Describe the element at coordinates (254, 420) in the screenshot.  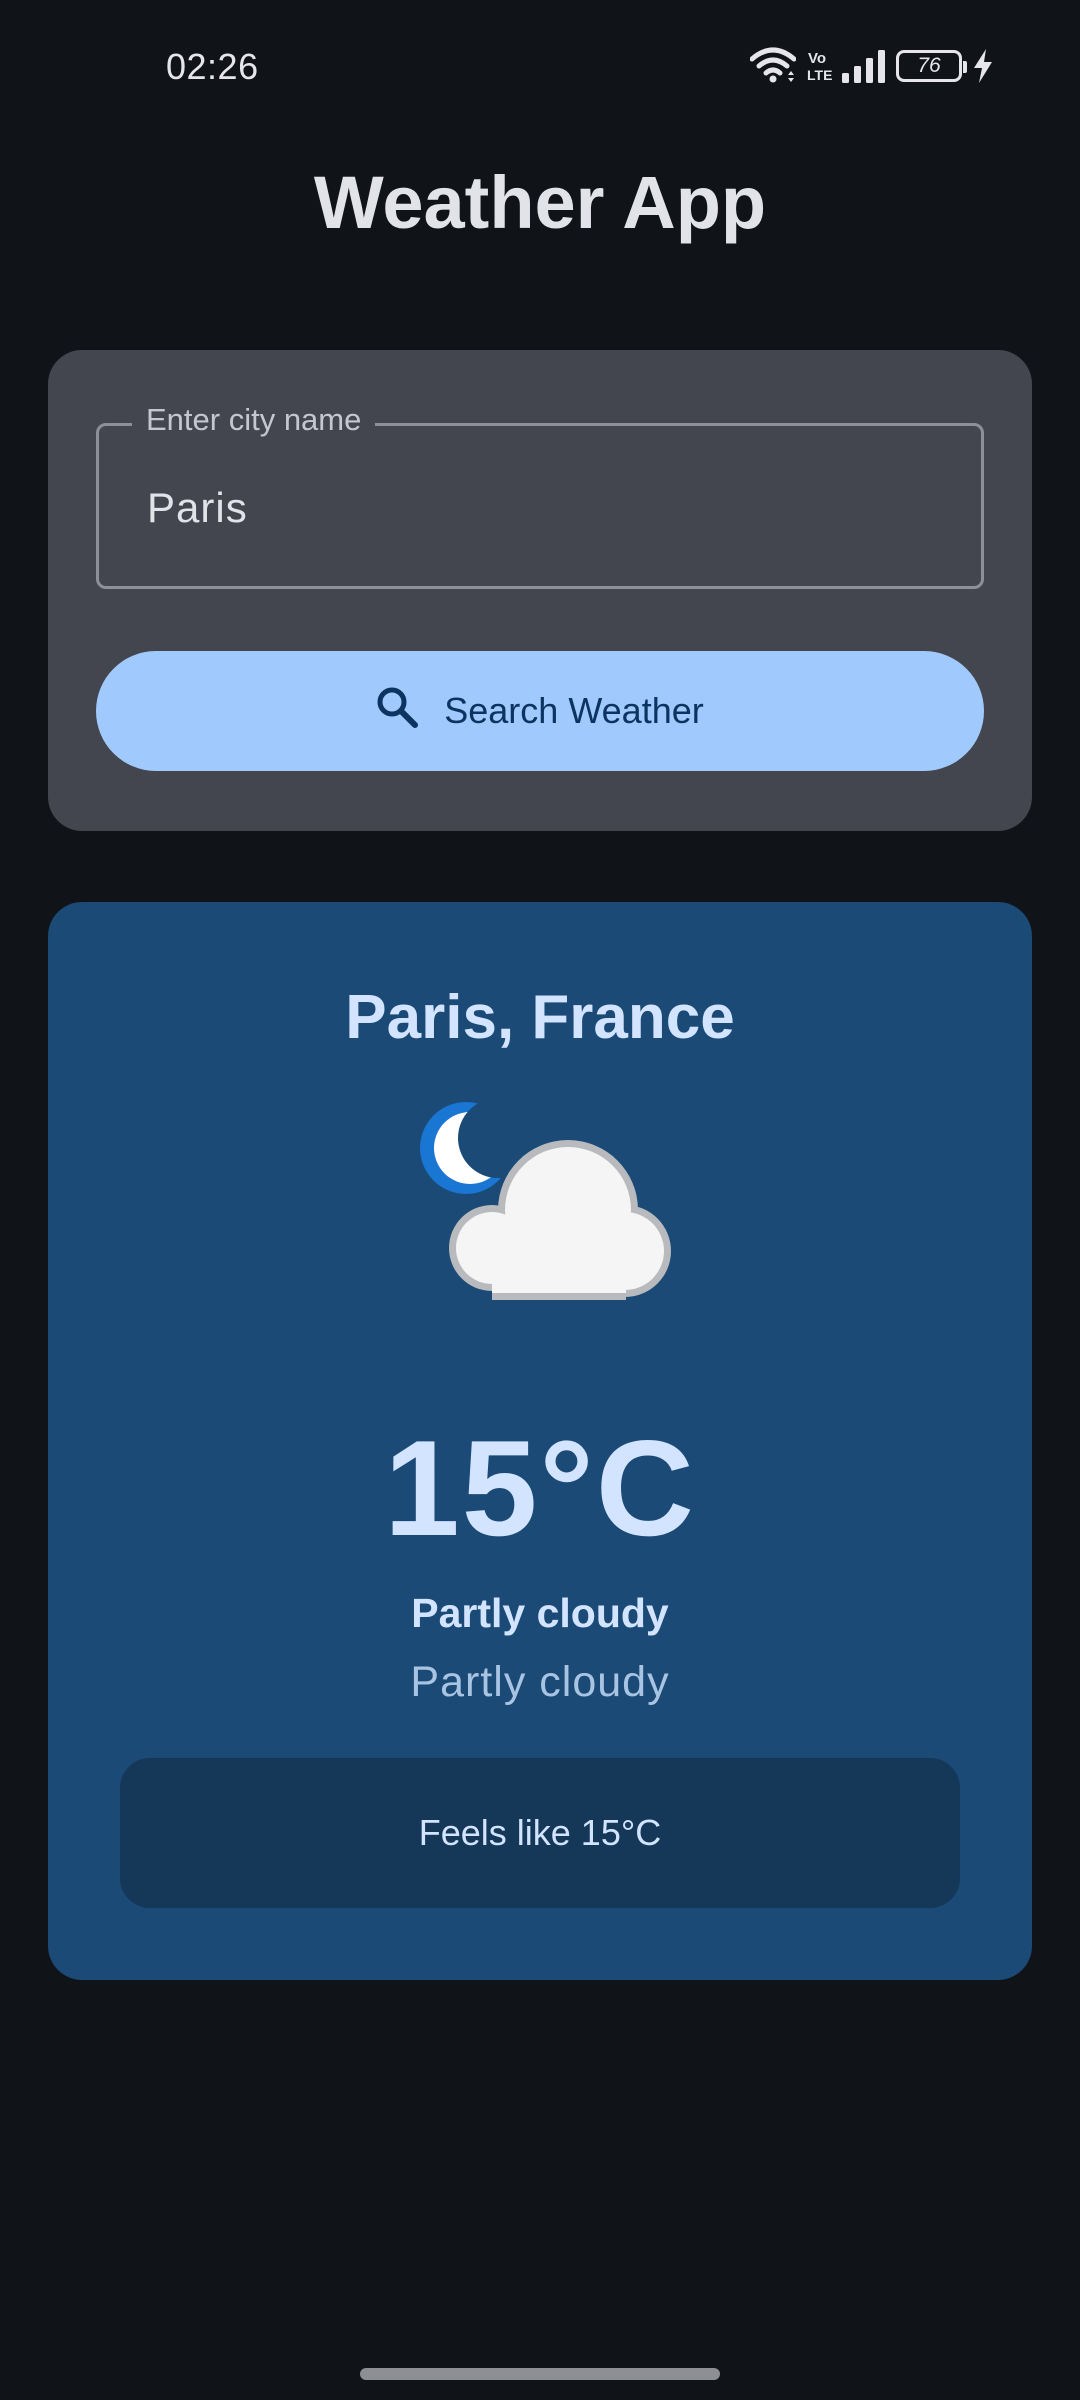
I see `city-field-label: Enter city name` at that location.